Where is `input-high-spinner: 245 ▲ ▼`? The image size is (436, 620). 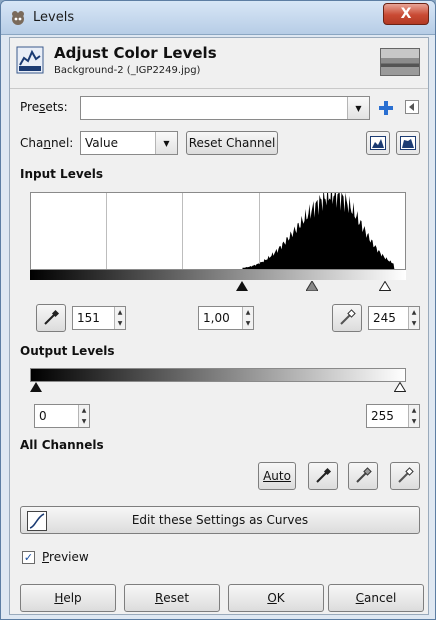 input-high-spinner: 245 ▲ ▼ is located at coordinates (394, 318).